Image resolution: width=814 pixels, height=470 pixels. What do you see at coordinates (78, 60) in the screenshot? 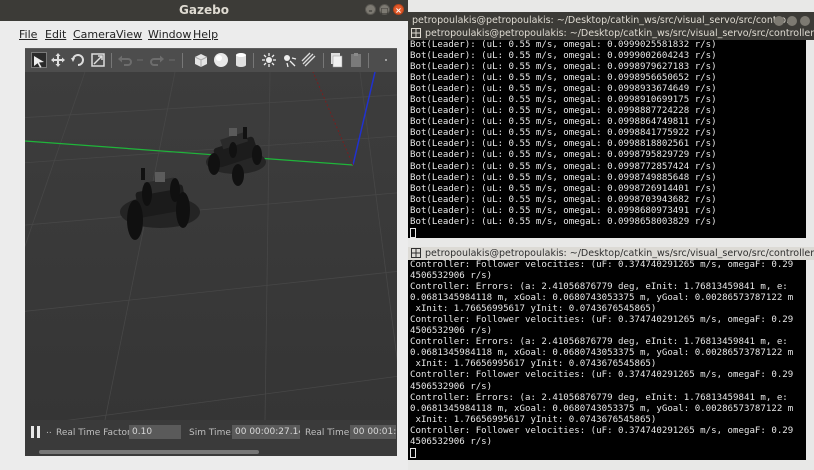
I see `rotate-icon` at bounding box center [78, 60].